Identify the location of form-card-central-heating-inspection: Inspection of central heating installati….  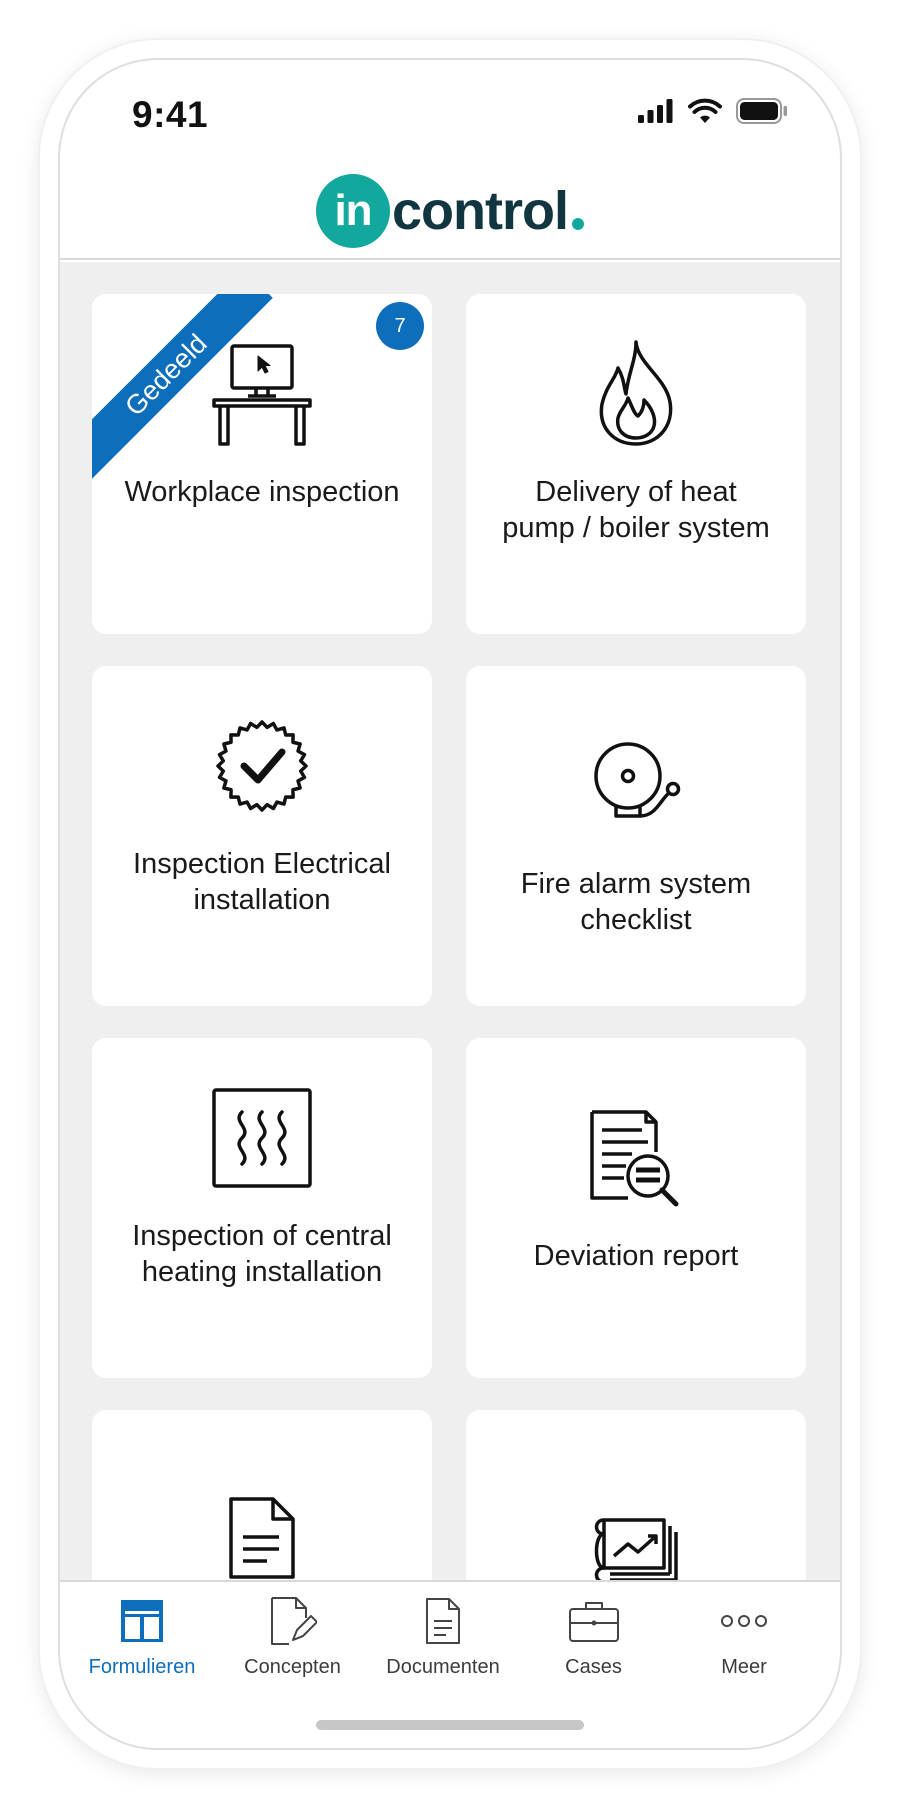
(262, 1208).